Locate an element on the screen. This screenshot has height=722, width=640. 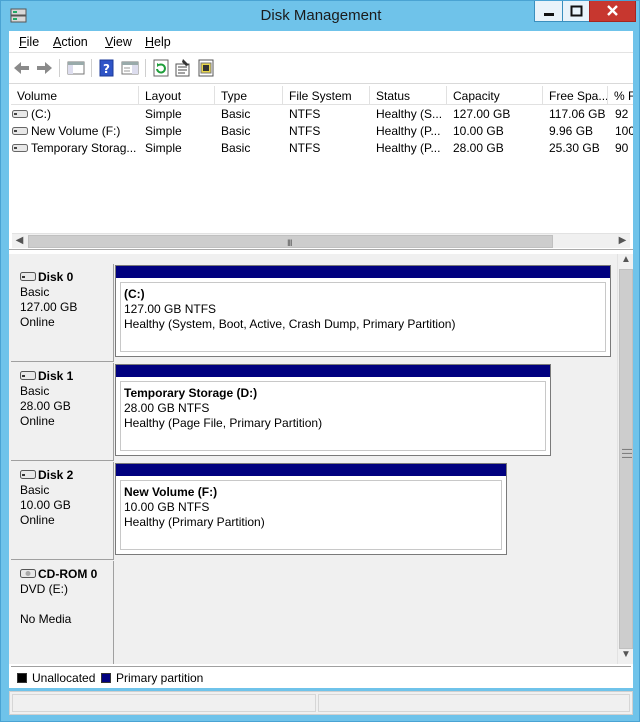
legend-label-primary: Primary partition is located at coordinates (160, 678).